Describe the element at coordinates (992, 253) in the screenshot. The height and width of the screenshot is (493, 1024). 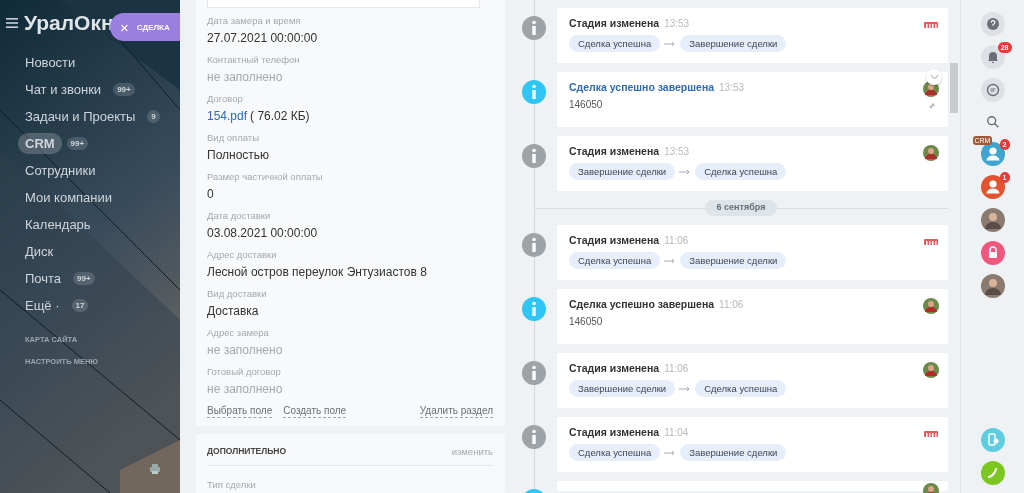
I see `lock-icon` at that location.